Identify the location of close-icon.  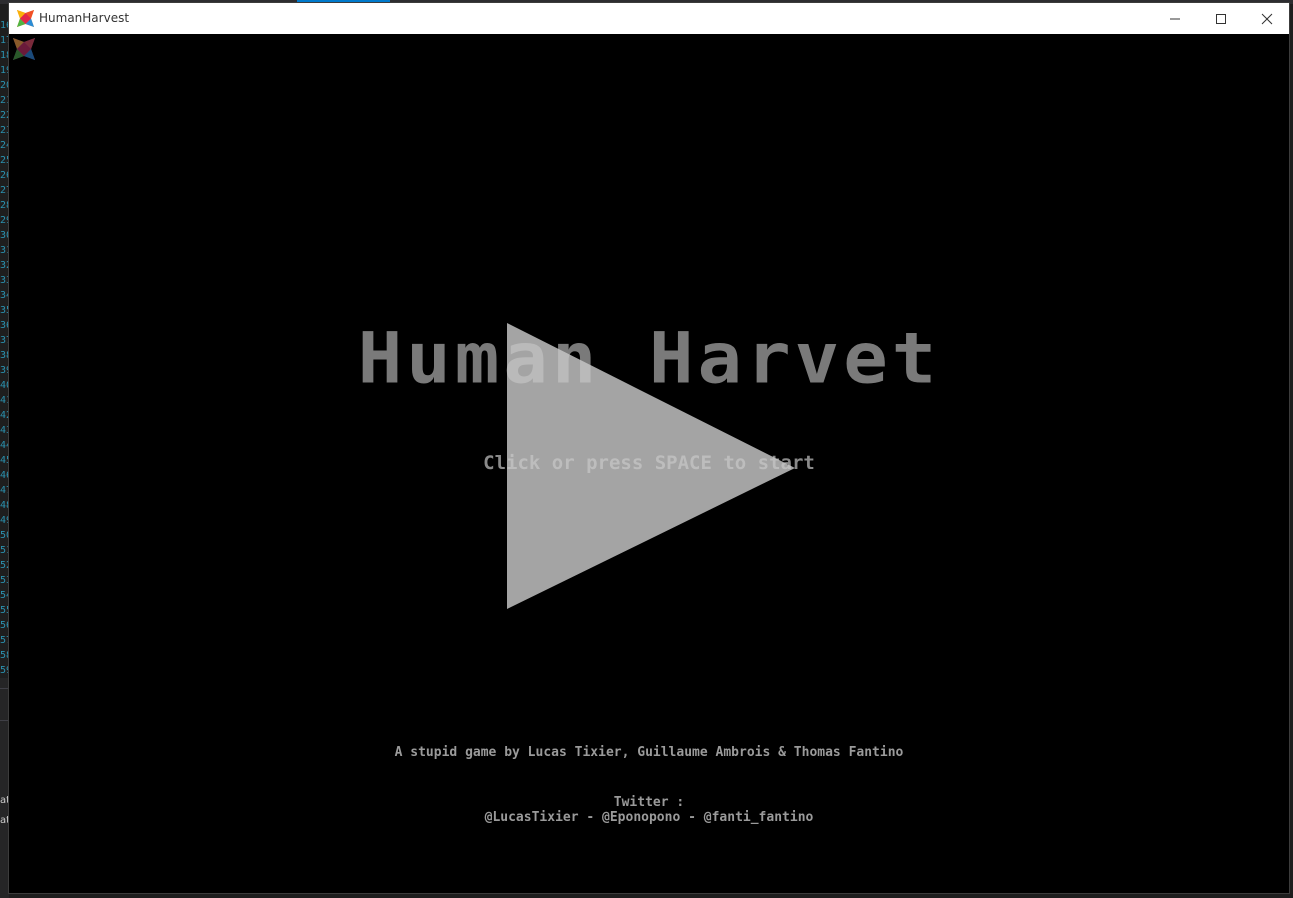
(1267, 18).